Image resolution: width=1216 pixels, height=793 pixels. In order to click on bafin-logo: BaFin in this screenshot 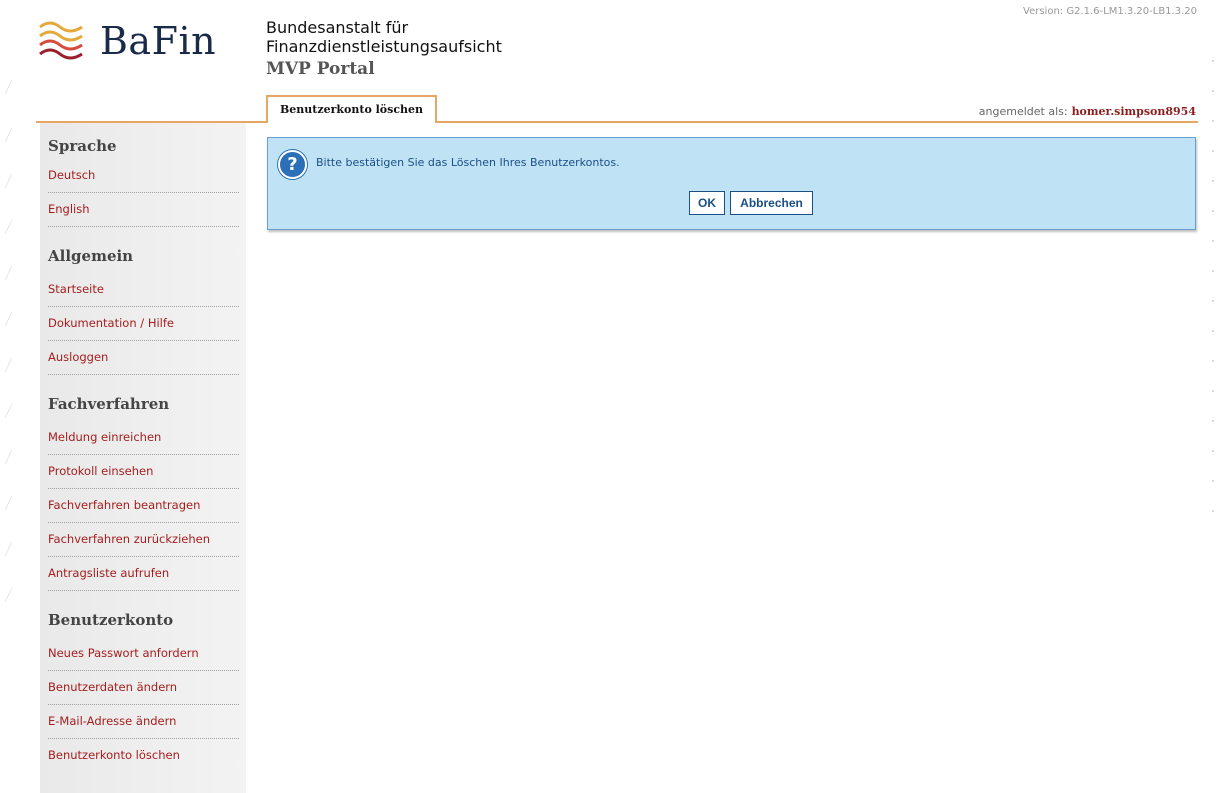, I will do `click(127, 41)`.